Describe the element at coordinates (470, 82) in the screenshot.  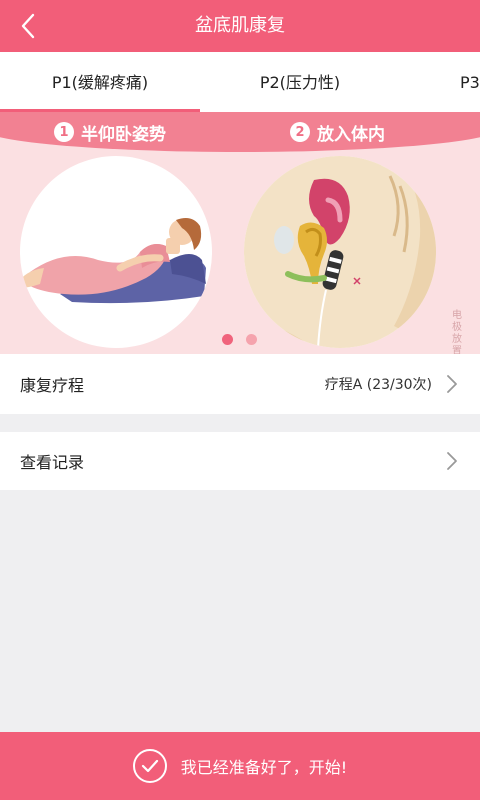
I see `tab-p3: P3` at that location.